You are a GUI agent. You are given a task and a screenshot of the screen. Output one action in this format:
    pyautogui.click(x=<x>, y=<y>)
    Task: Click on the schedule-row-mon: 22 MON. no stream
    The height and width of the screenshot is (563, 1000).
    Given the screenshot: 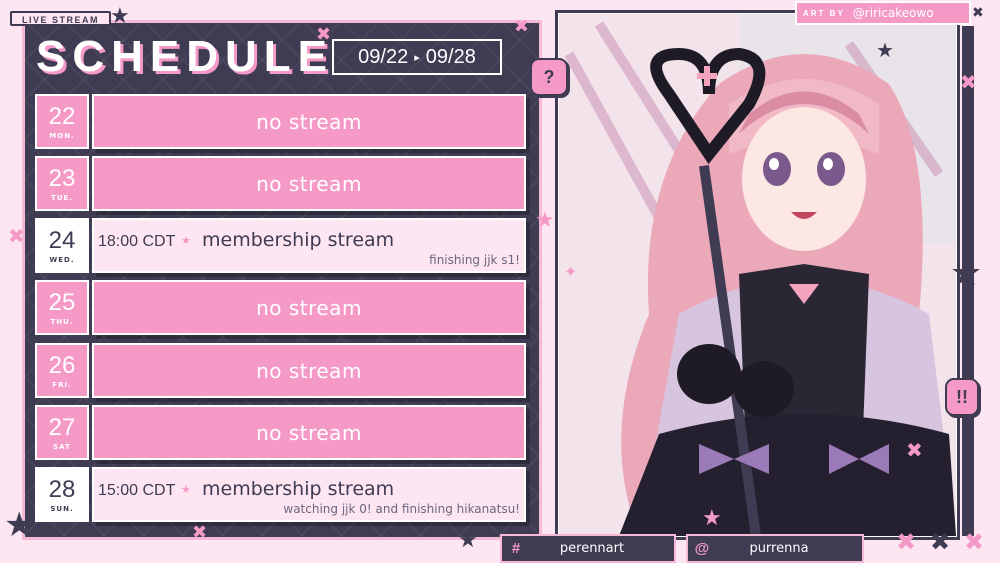 What is the action you would take?
    pyautogui.click(x=280, y=121)
    